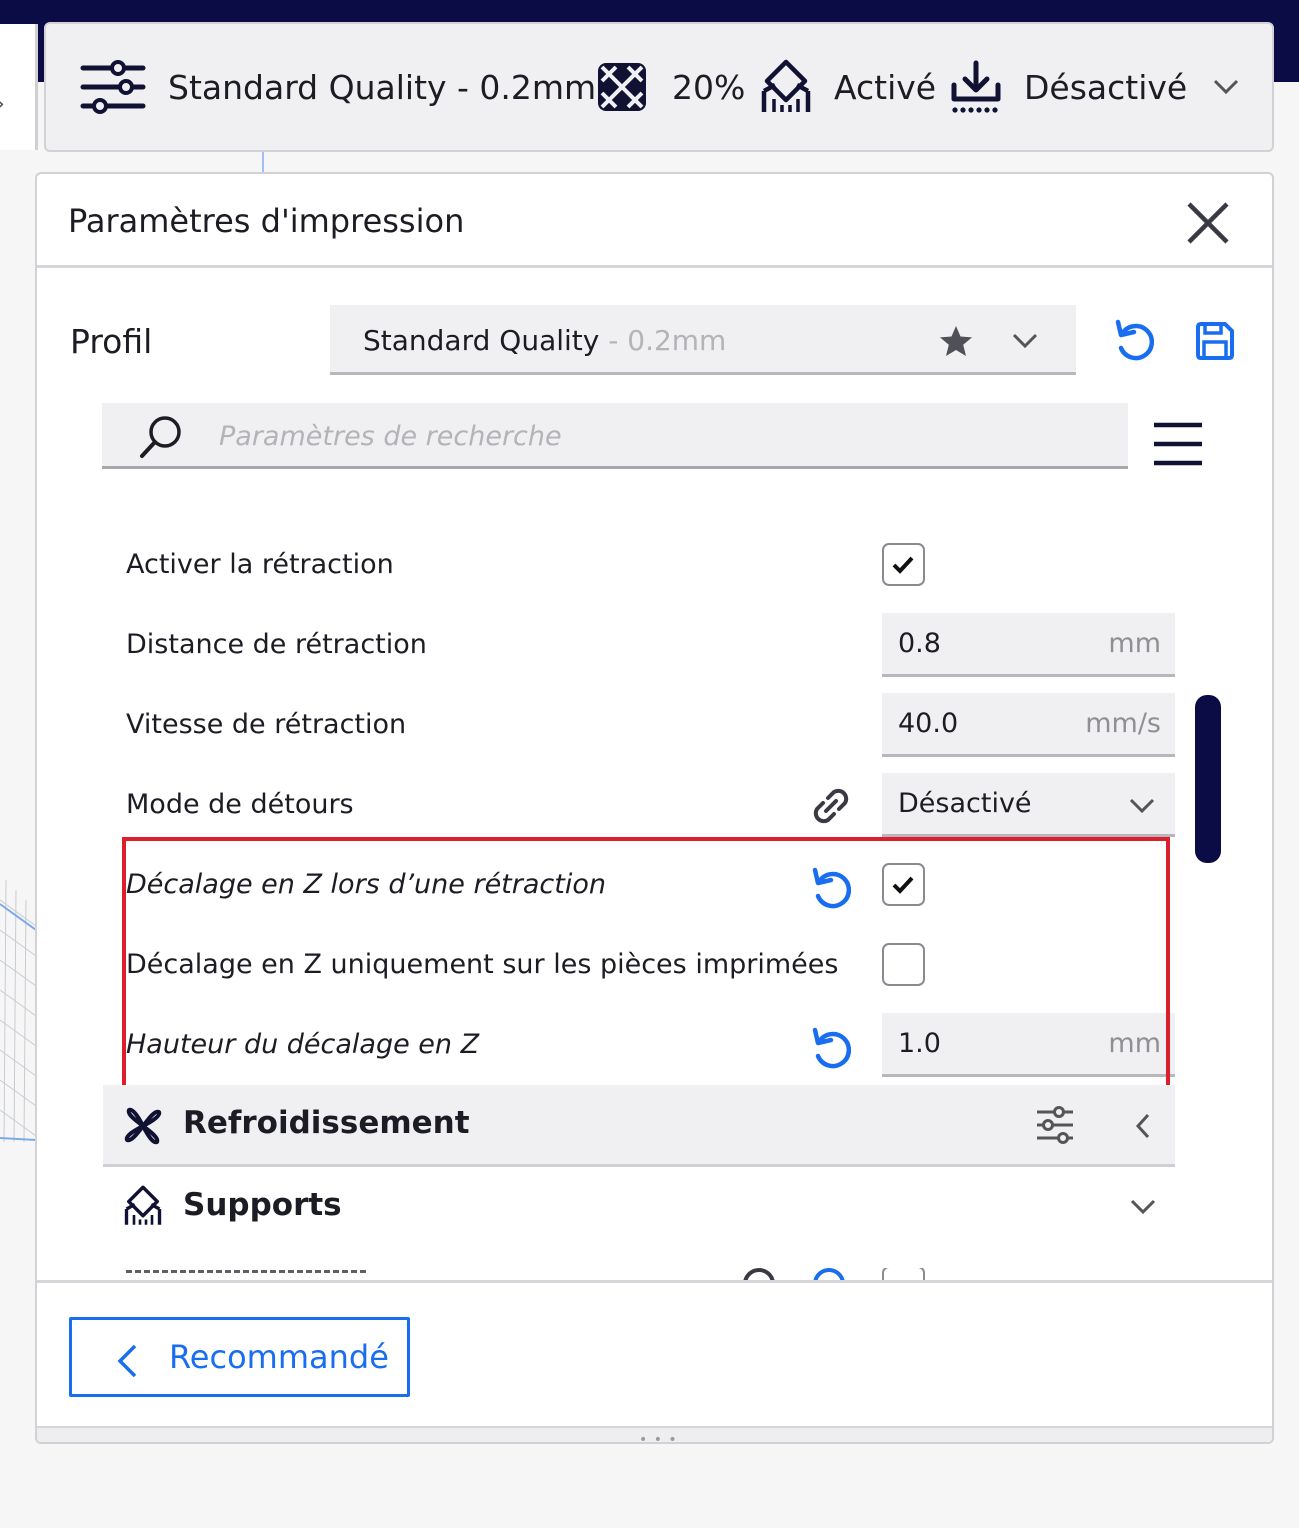 Image resolution: width=1299 pixels, height=1528 pixels. I want to click on checkmark-icon, so click(903, 565).